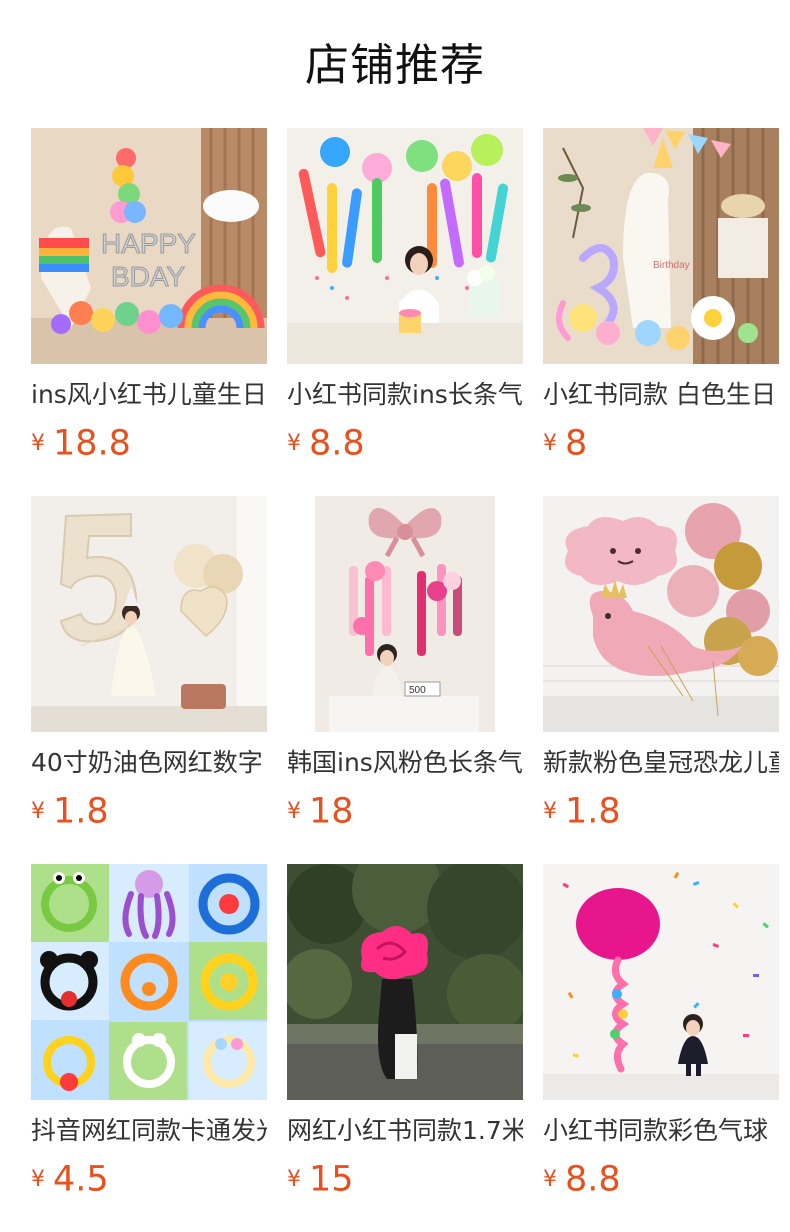 The width and height of the screenshot is (790, 1232). Describe the element at coordinates (405, 395) in the screenshot. I see `product-title: 小红书同款ins长条气` at that location.